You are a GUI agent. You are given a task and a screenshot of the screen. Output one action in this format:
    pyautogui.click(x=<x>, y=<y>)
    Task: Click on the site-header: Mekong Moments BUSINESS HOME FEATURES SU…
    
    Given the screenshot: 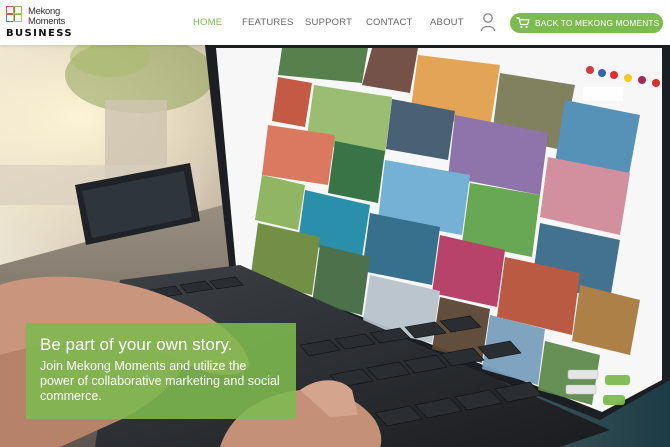 What is the action you would take?
    pyautogui.click(x=335, y=22)
    